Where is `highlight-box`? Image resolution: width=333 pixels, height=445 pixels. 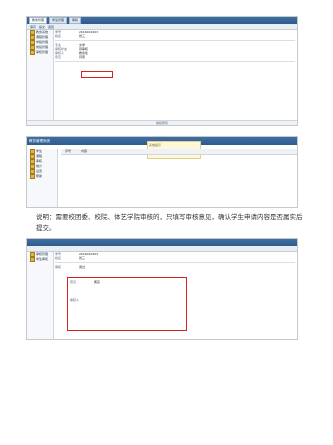
highlight-box is located at coordinates (97, 74).